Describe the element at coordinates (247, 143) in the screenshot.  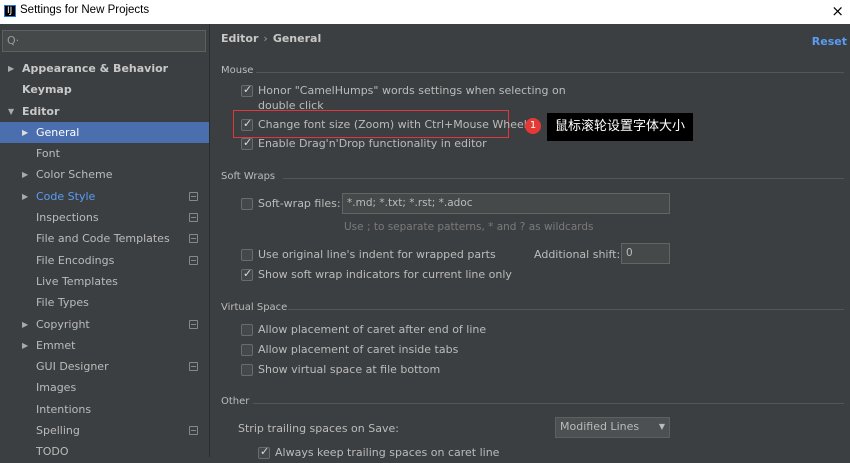
I see `dragdrop-checkbox` at that location.